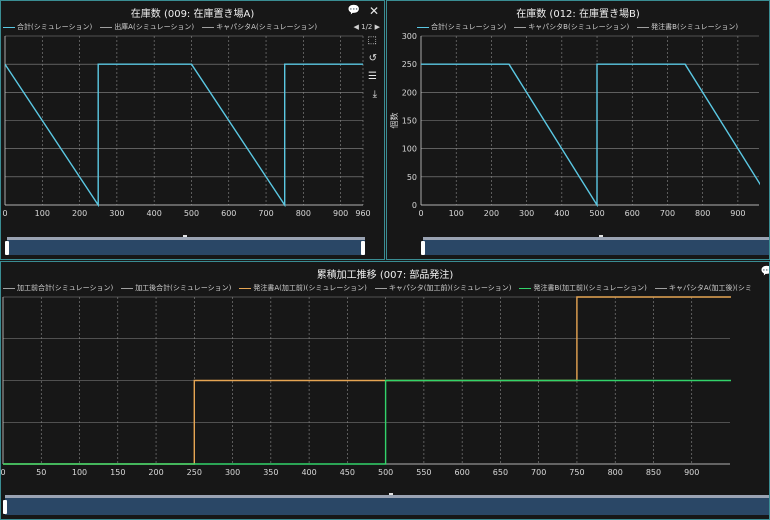 Image resolution: width=770 pixels, height=520 pixels. Describe the element at coordinates (387, 505) in the screenshot. I see `zoom-slider-c` at that location.